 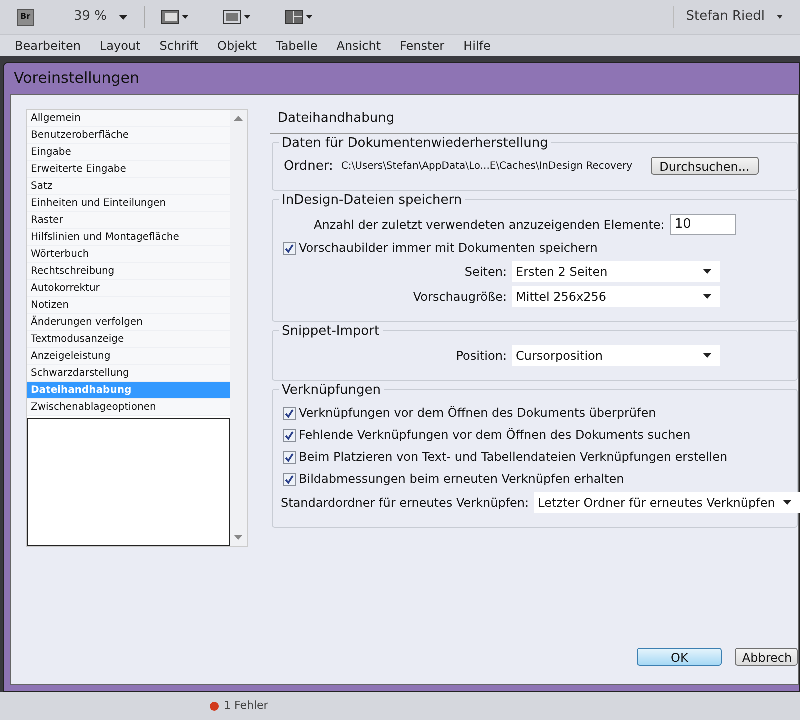 What do you see at coordinates (25, 17) in the screenshot?
I see `bridge-button: Br` at bounding box center [25, 17].